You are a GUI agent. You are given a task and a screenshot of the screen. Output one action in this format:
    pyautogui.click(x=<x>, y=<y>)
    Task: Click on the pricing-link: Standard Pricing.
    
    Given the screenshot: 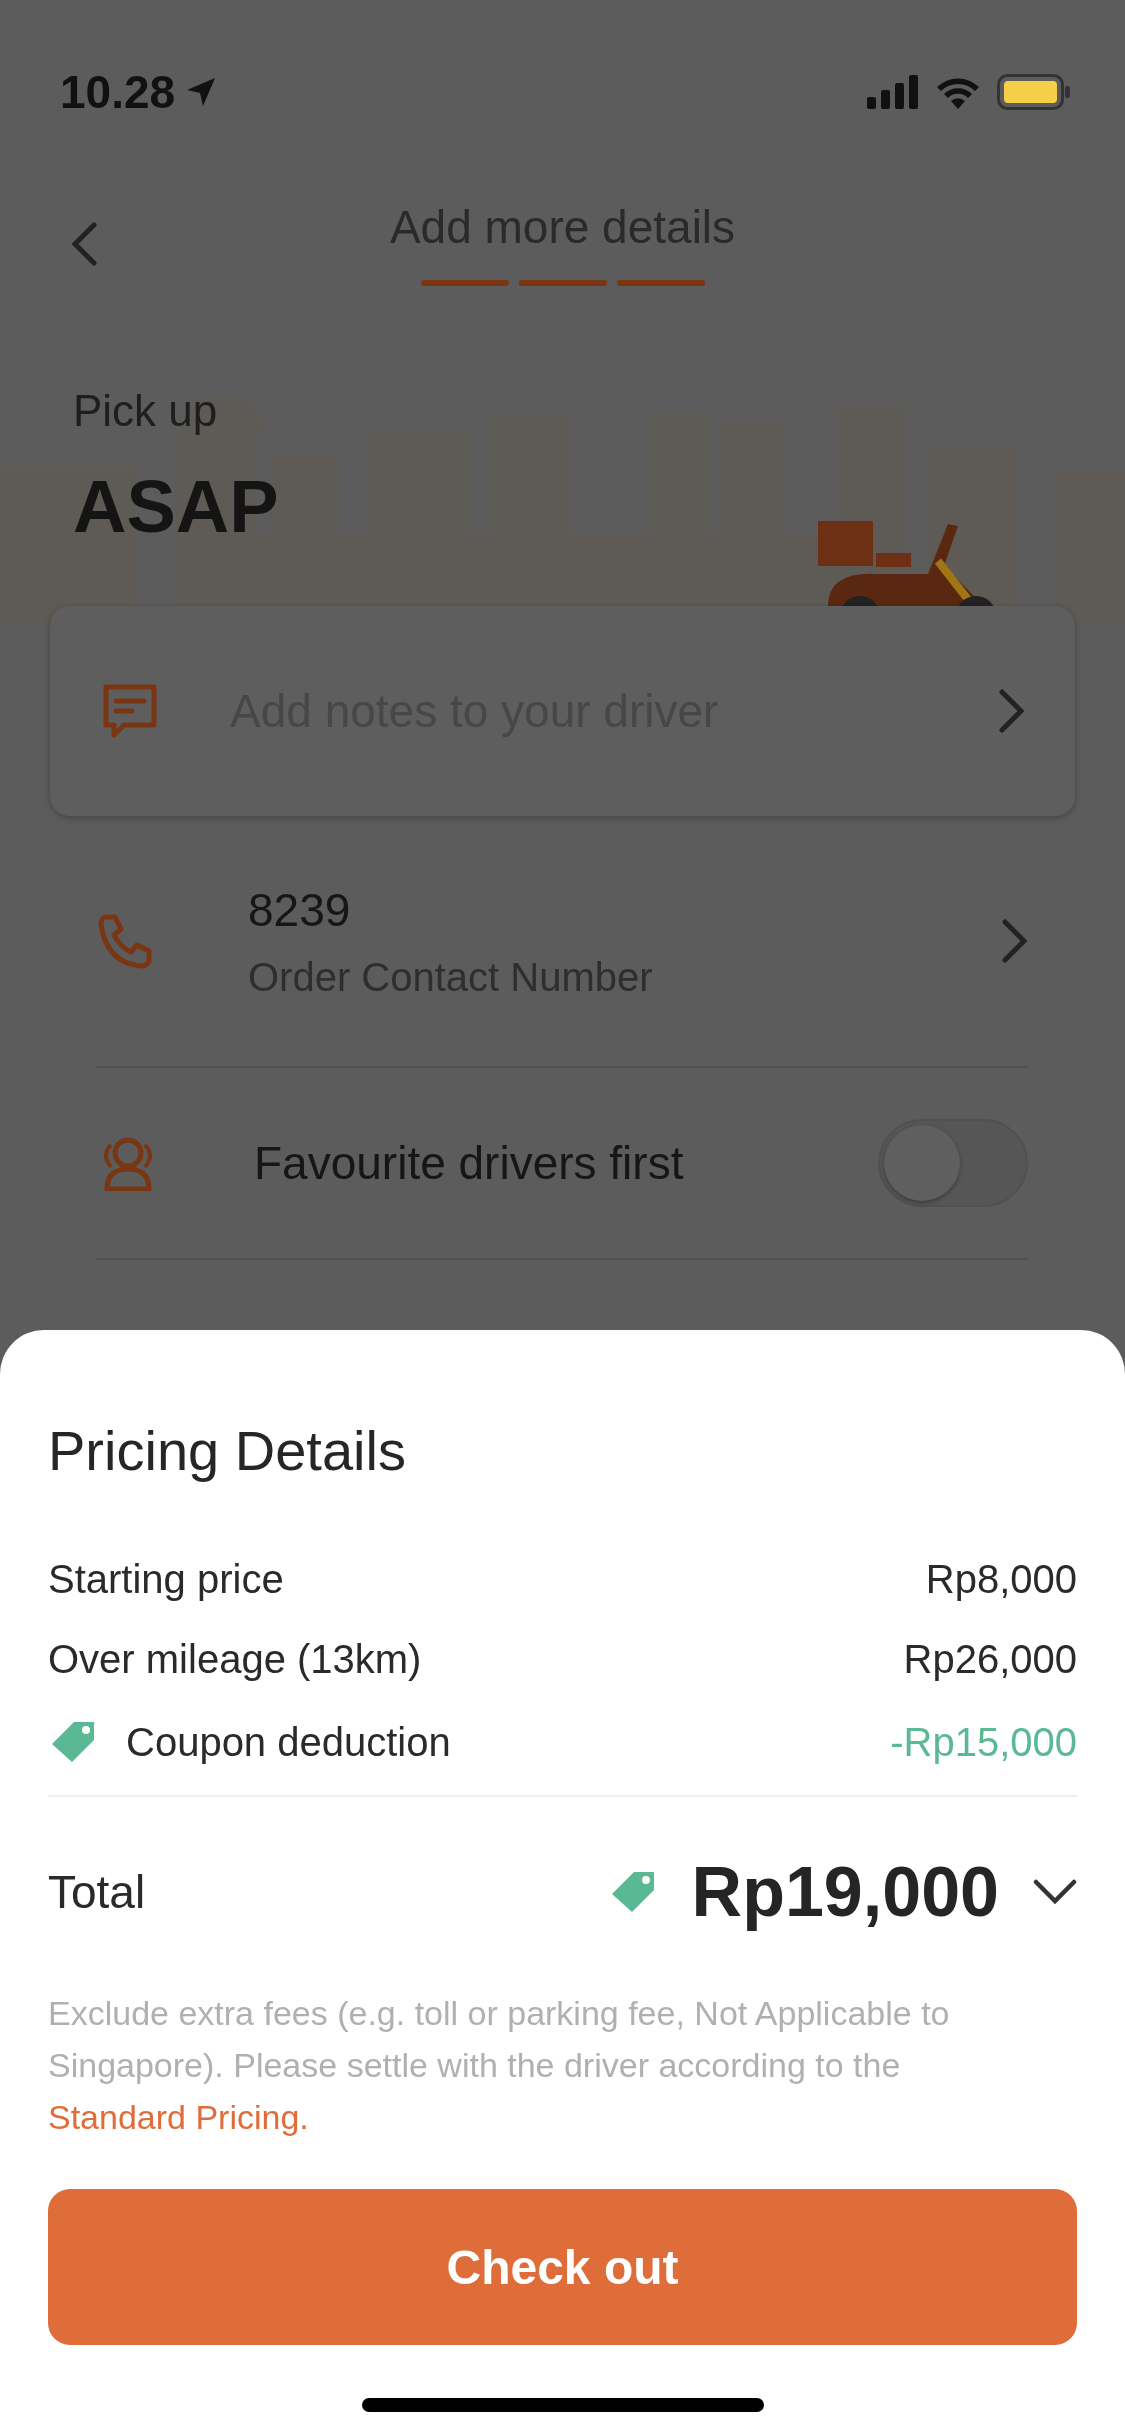 What is the action you would take?
    pyautogui.click(x=178, y=2117)
    